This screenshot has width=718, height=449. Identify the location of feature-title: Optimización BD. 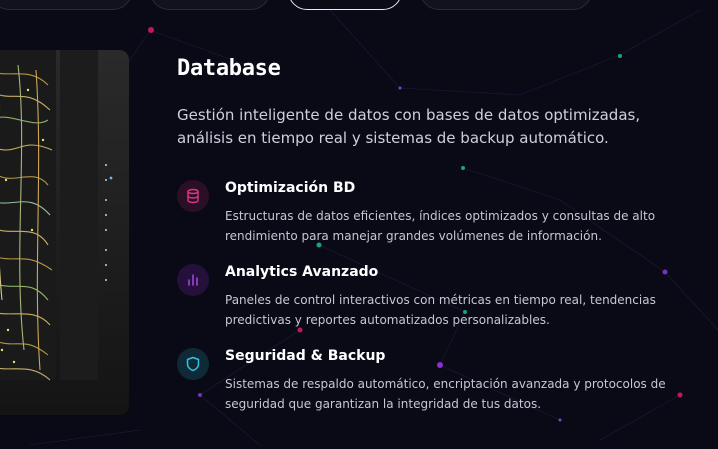
(290, 188).